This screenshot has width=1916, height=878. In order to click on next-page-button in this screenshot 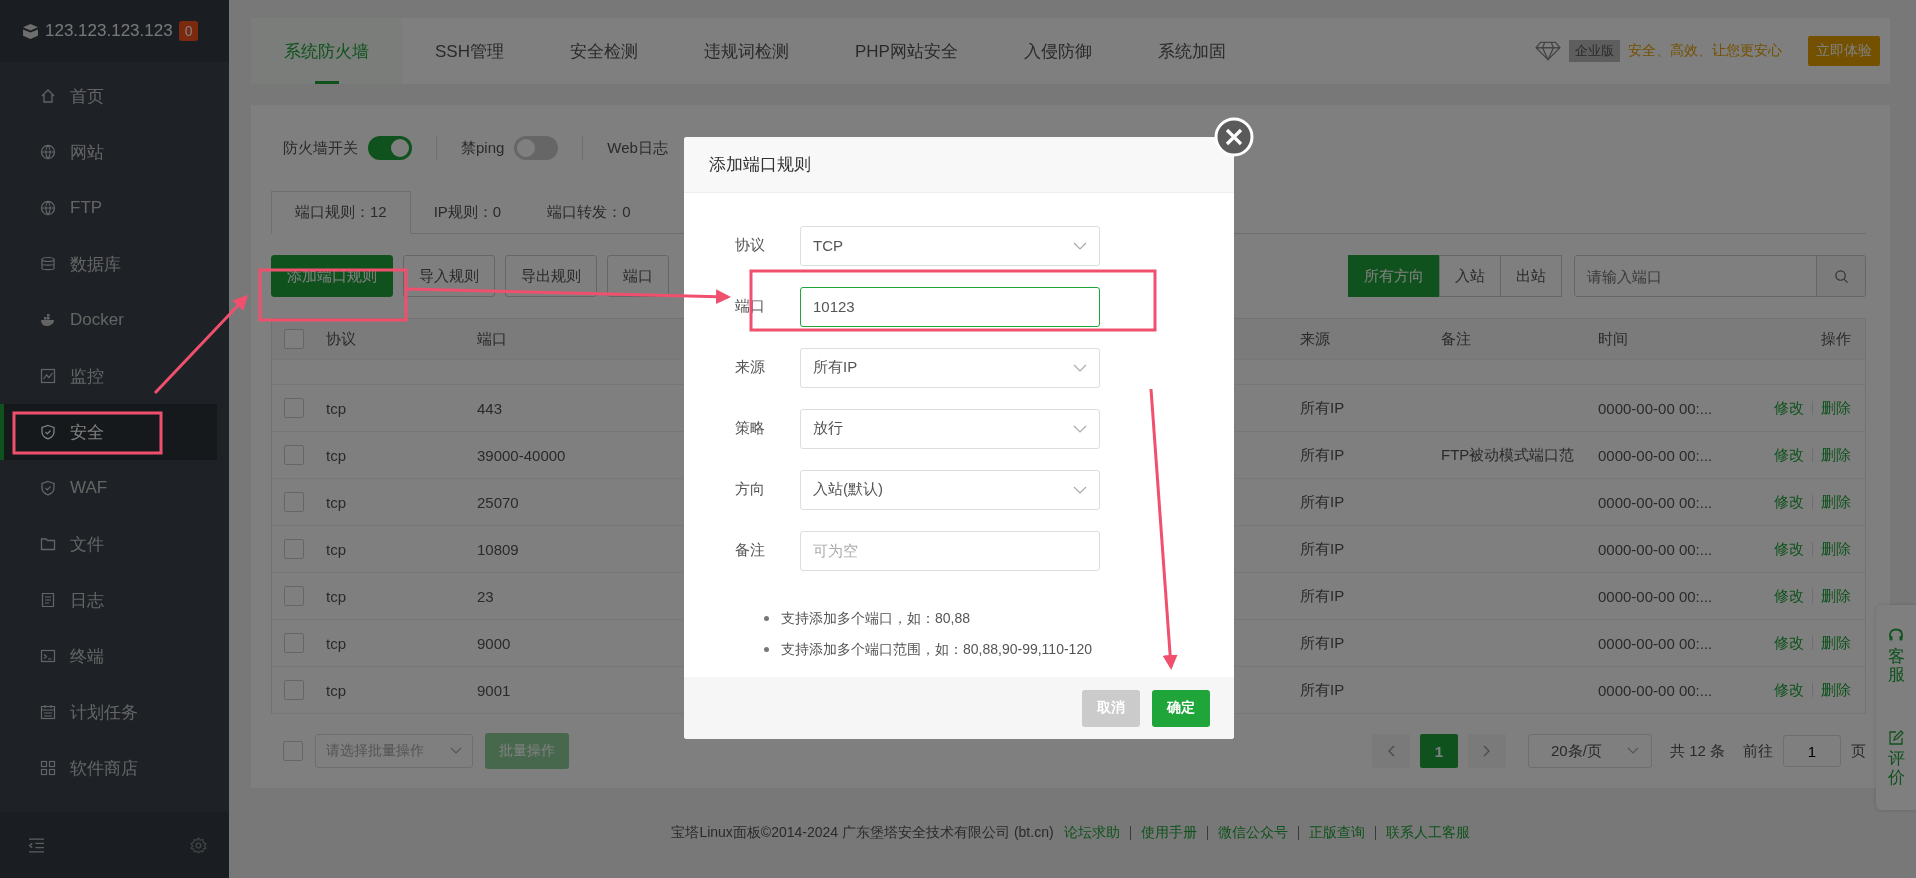, I will do `click(1486, 751)`.